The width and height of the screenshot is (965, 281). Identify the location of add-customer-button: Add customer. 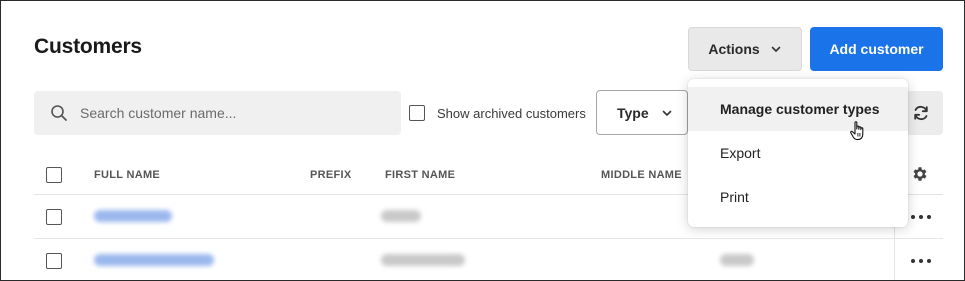
(876, 49).